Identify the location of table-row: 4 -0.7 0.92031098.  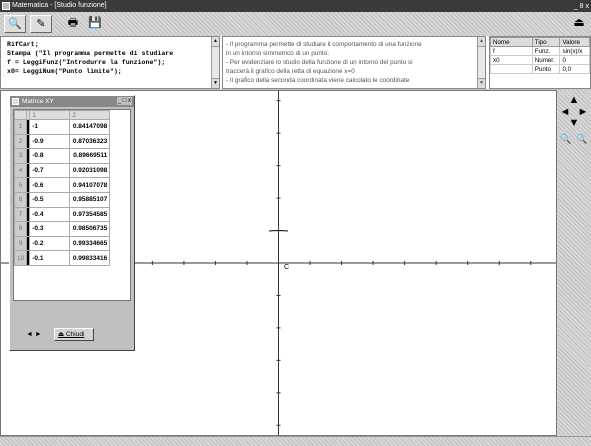
(62, 170).